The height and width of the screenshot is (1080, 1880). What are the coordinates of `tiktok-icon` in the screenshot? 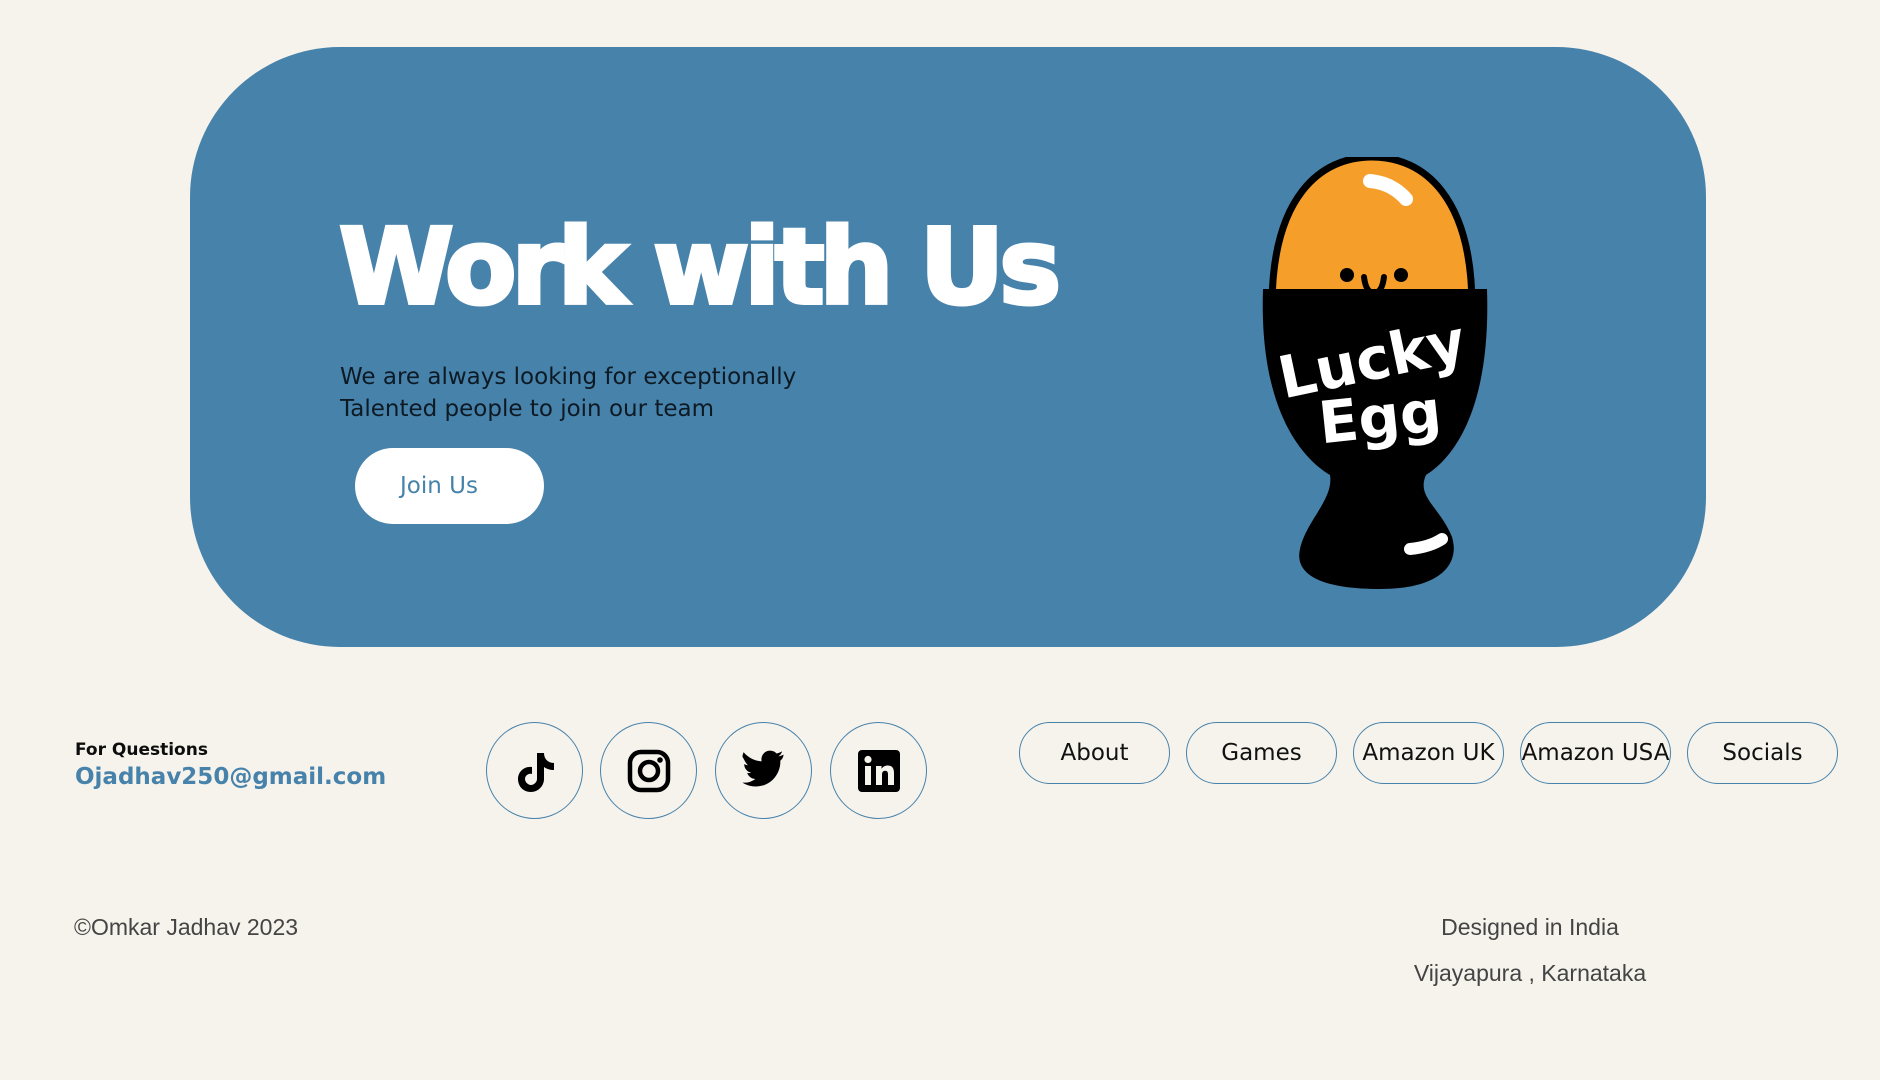 It's located at (535, 772).